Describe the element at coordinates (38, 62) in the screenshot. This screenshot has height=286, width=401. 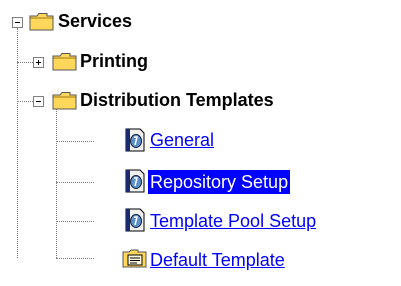
I see `expand-toggle-printing` at that location.